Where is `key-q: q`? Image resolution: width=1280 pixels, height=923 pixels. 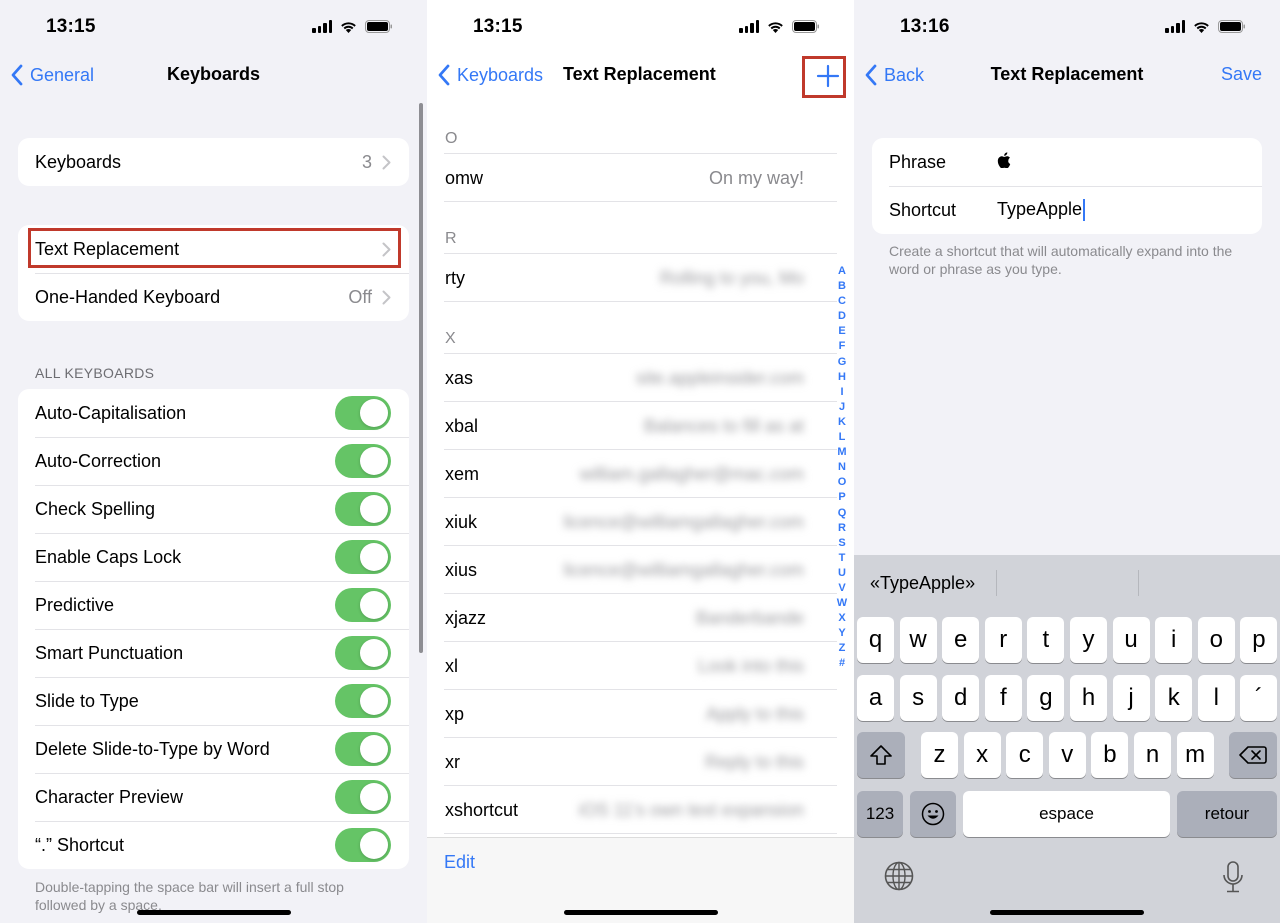 key-q: q is located at coordinates (875, 640).